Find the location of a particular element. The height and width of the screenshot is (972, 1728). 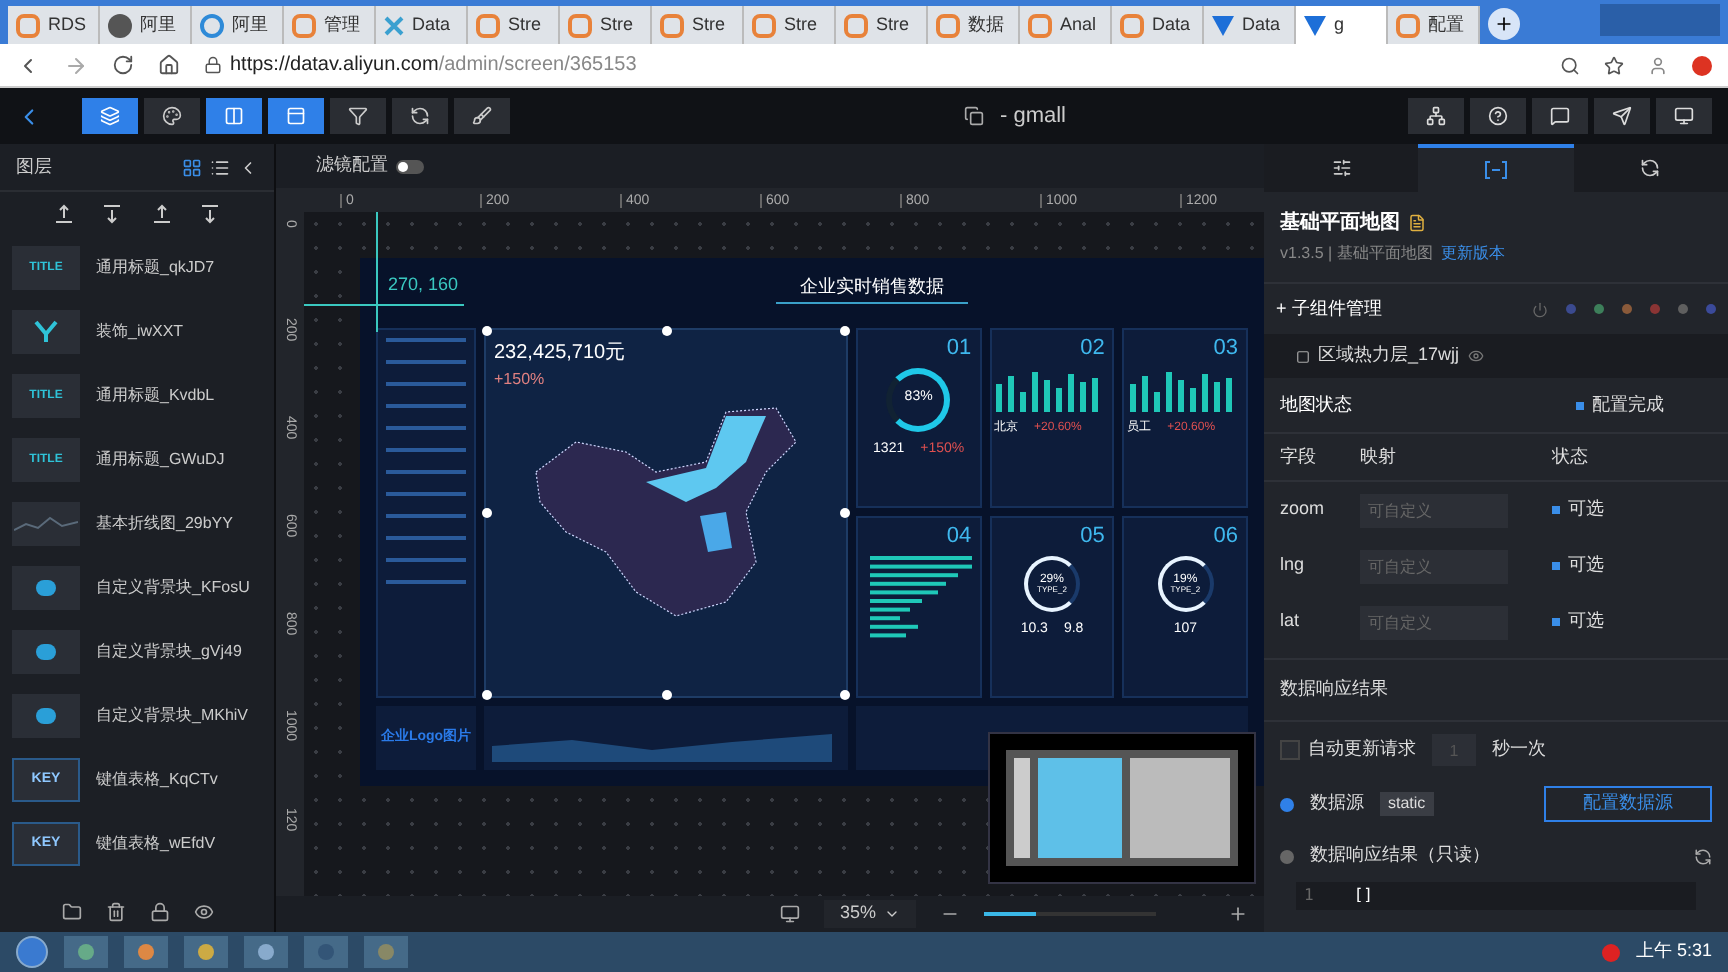

network-icon is located at coordinates (1436, 116).